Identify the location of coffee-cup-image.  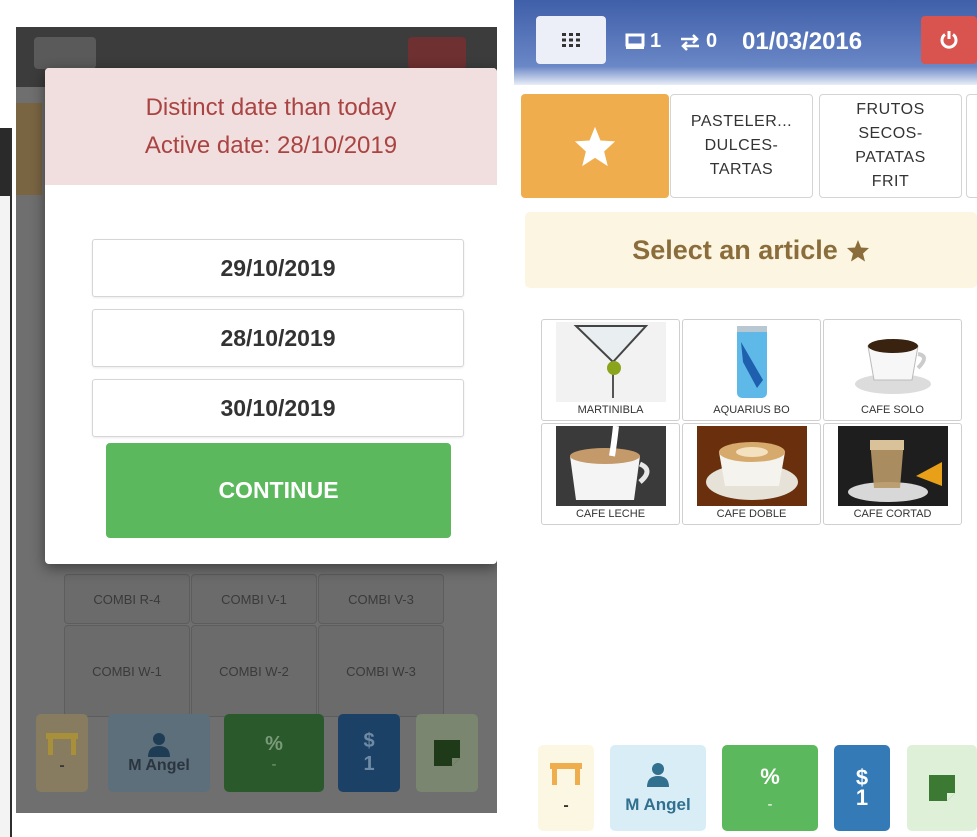
(893, 362).